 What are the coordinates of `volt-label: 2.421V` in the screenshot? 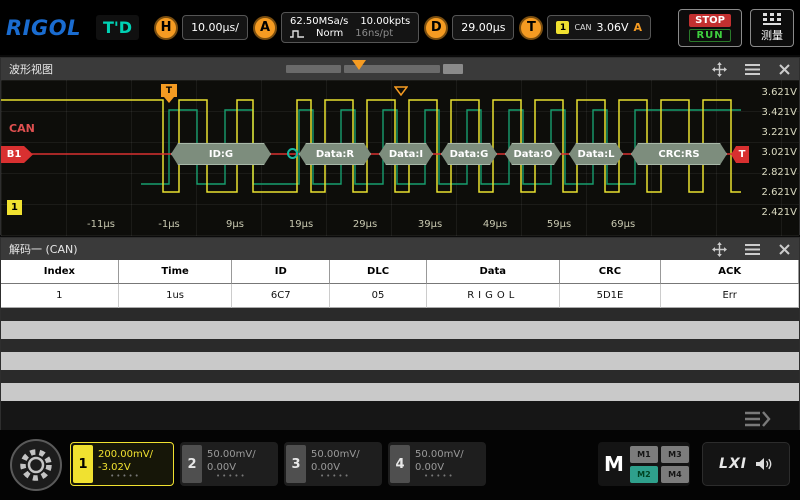 It's located at (779, 212).